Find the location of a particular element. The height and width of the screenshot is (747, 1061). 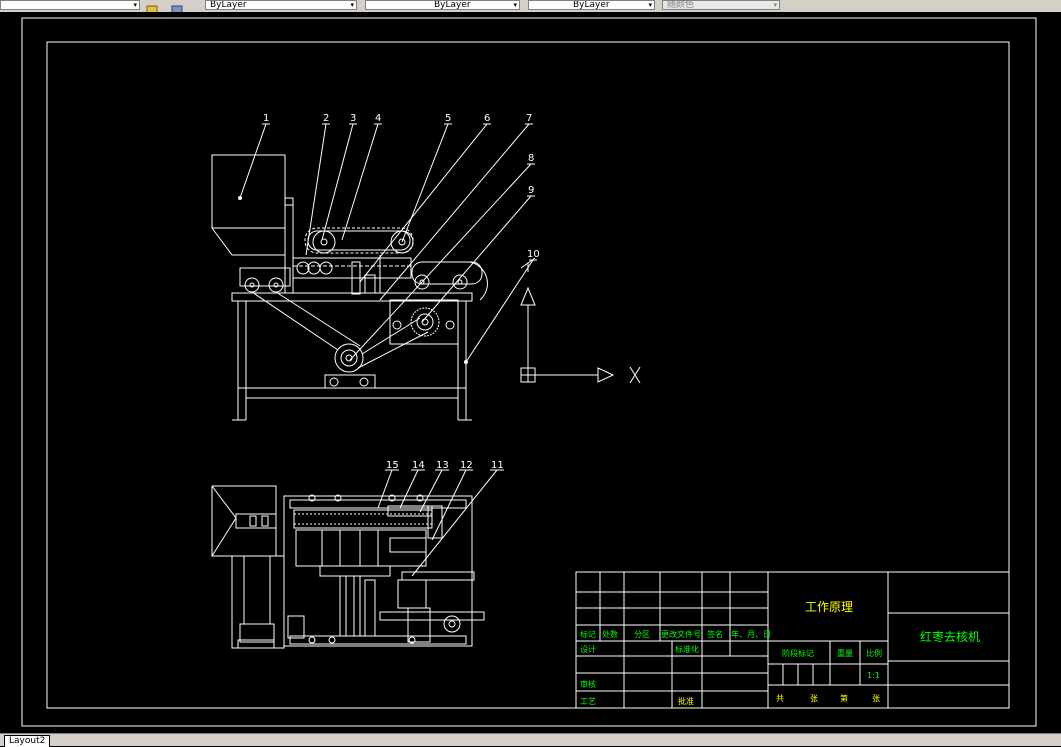

part-number: 7 is located at coordinates (529, 118).